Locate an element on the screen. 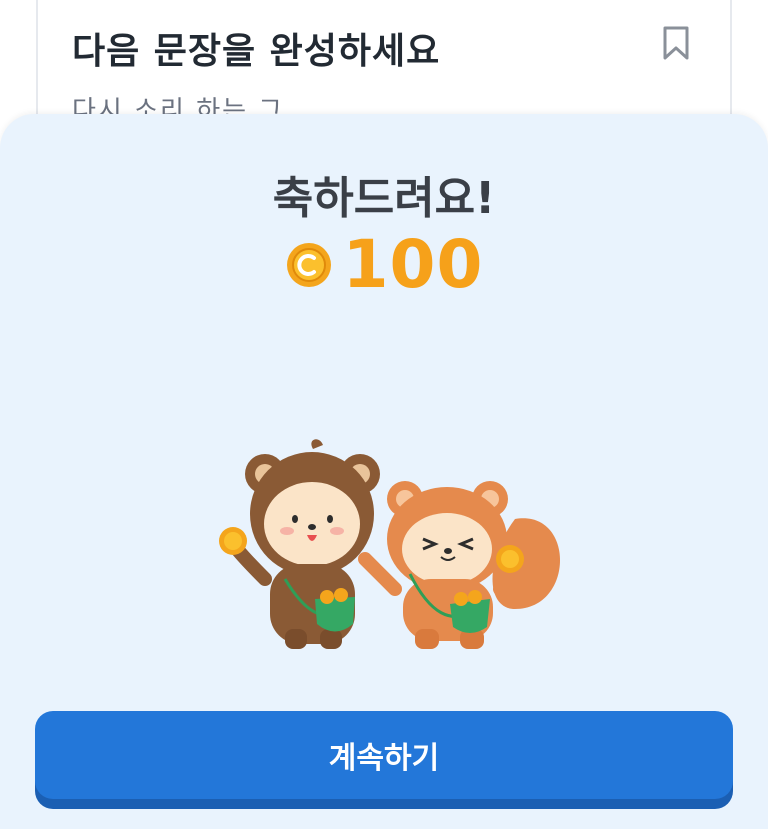  question-title: 다음 문장을 완성하세요 is located at coordinates (256, 51).